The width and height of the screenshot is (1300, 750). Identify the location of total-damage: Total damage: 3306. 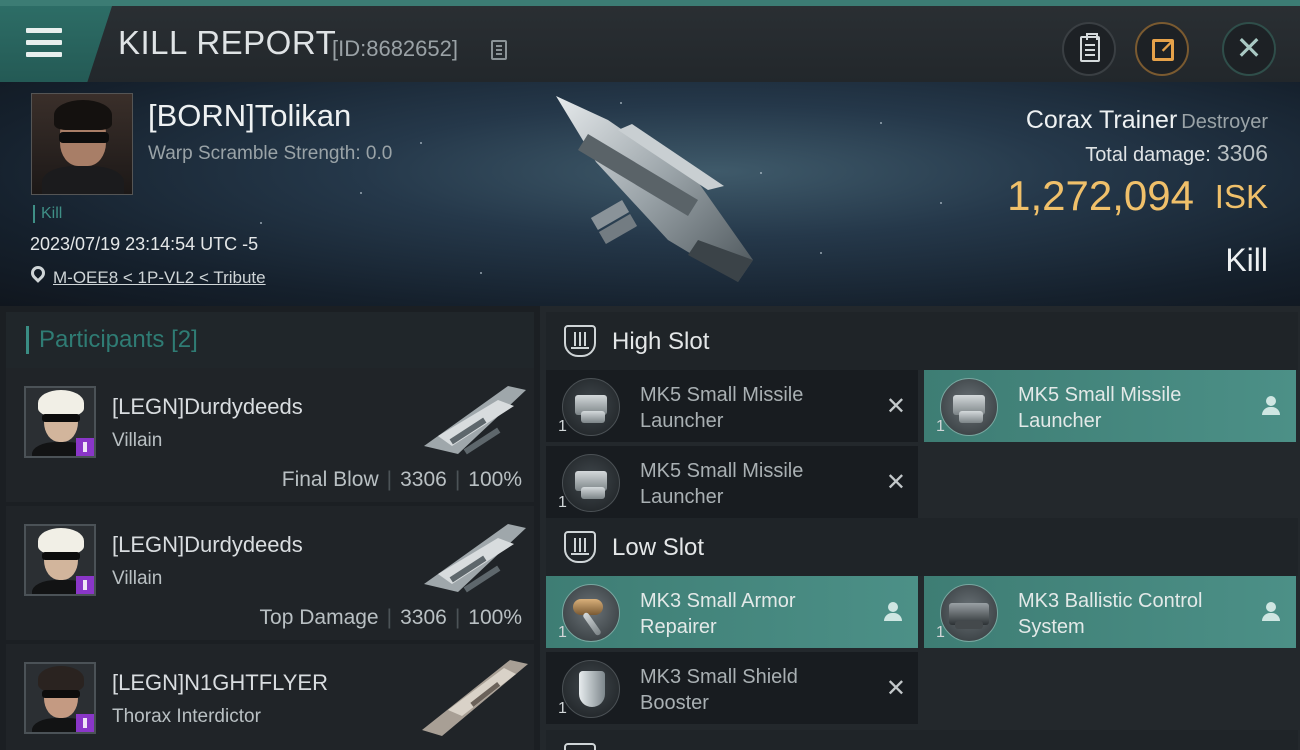
(1176, 153).